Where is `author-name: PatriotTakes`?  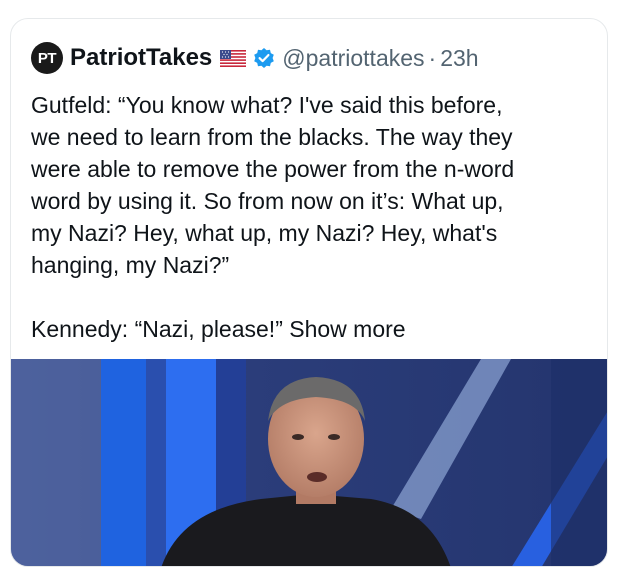
author-name: PatriotTakes is located at coordinates (141, 58).